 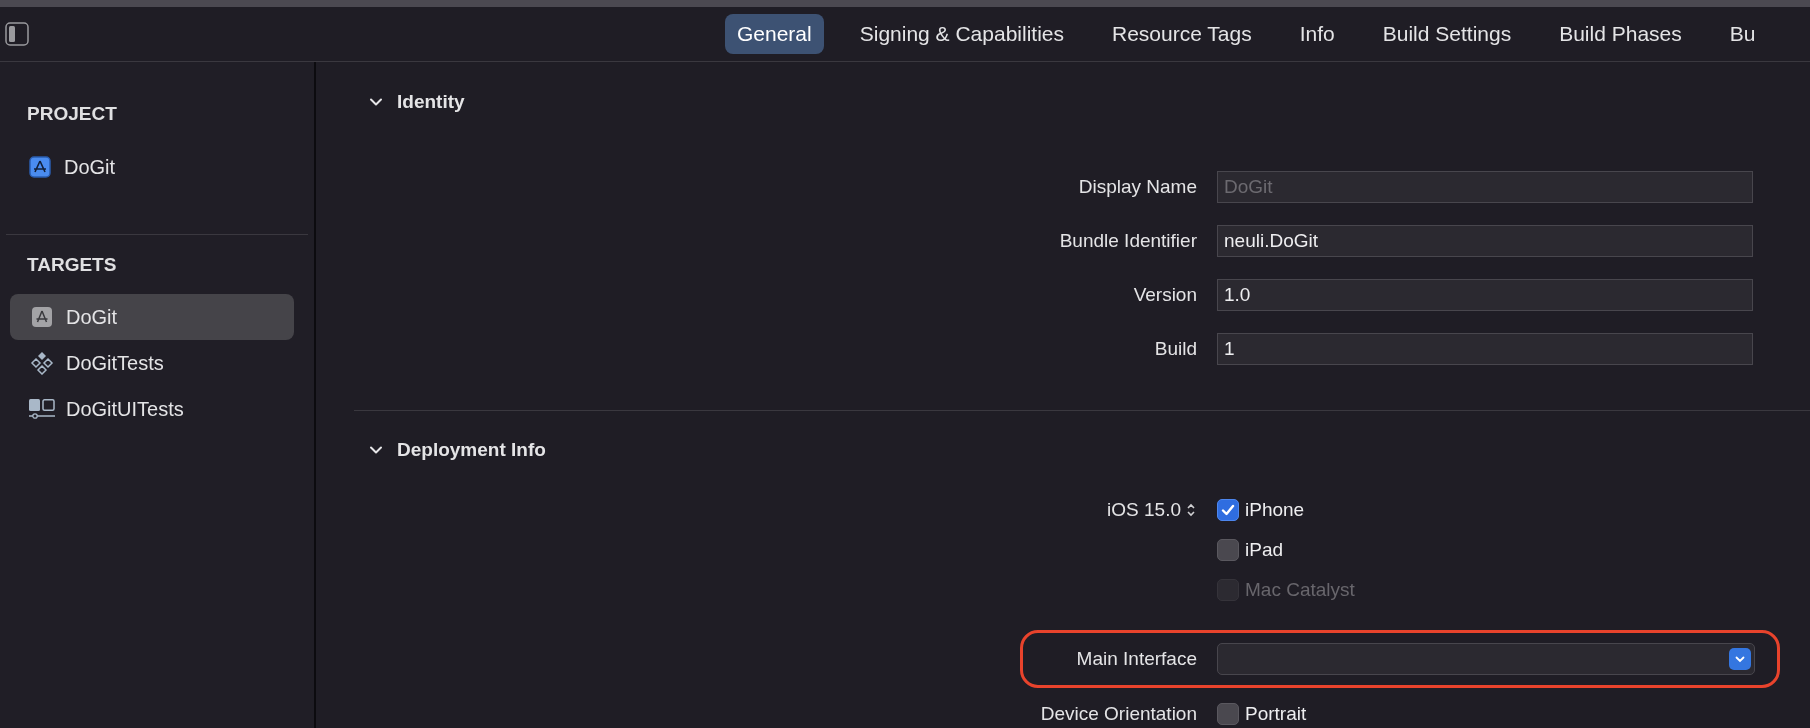 What do you see at coordinates (471, 449) in the screenshot?
I see `section-title: Deployment Info` at bounding box center [471, 449].